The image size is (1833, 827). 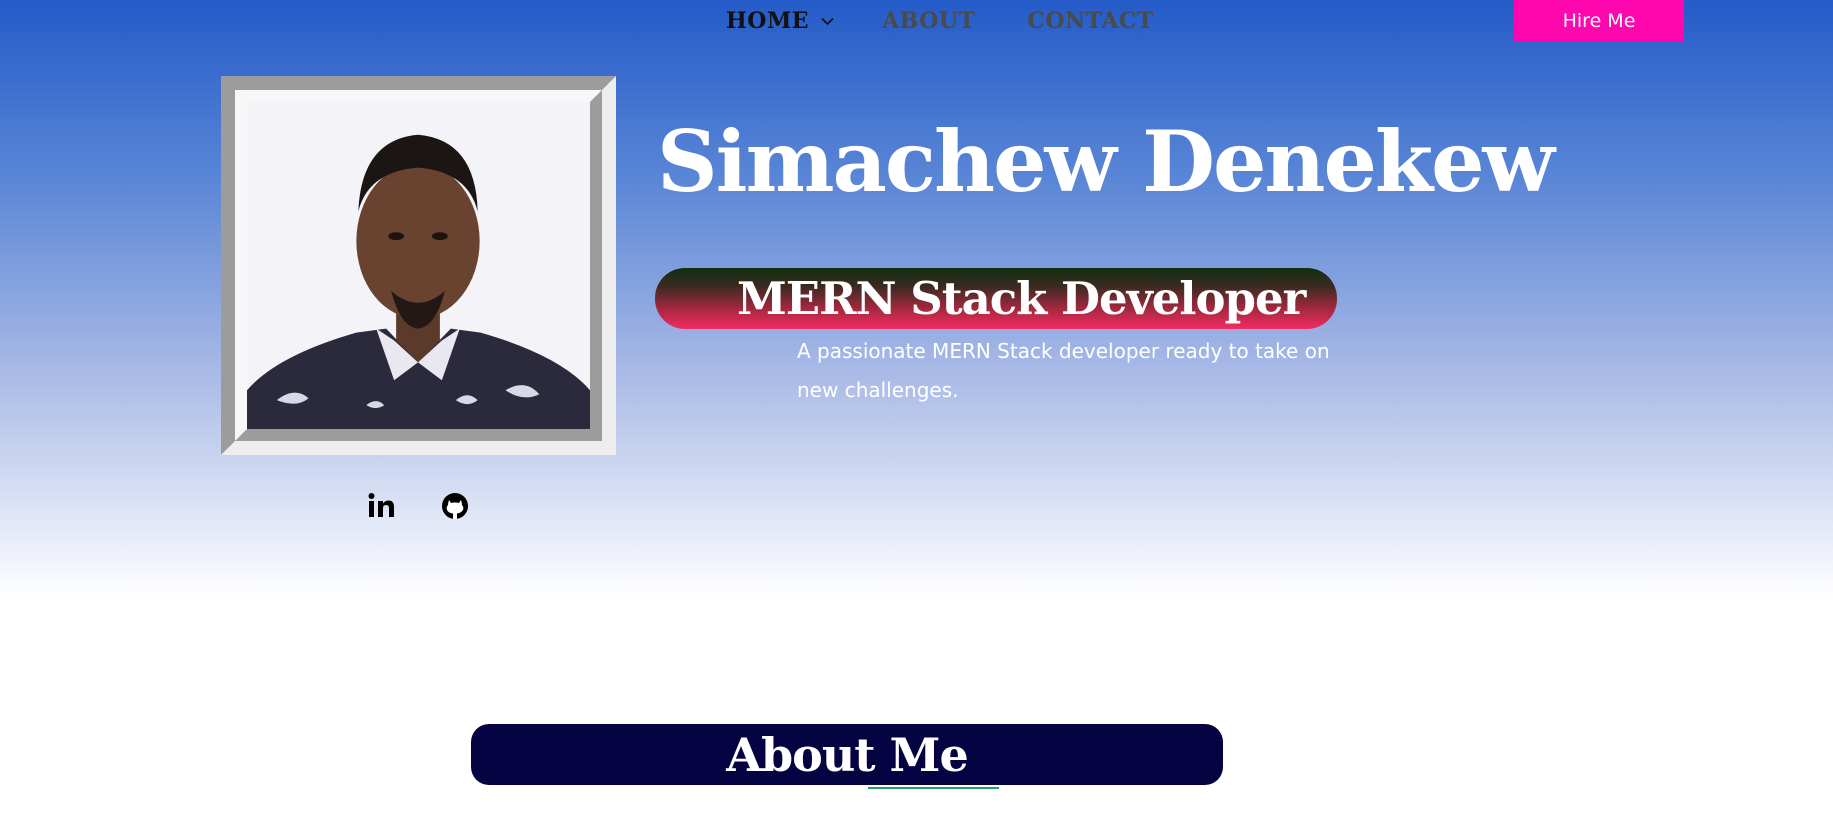 I want to click on hire-me-button: Hire Me, so click(x=1599, y=21).